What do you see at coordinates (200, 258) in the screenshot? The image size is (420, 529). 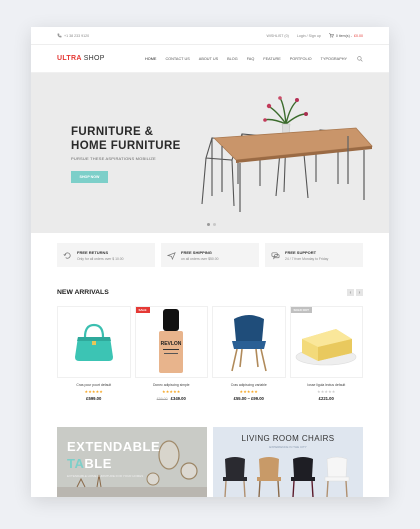 I see `feature-subtitle: on all orders over $50.00` at bounding box center [200, 258].